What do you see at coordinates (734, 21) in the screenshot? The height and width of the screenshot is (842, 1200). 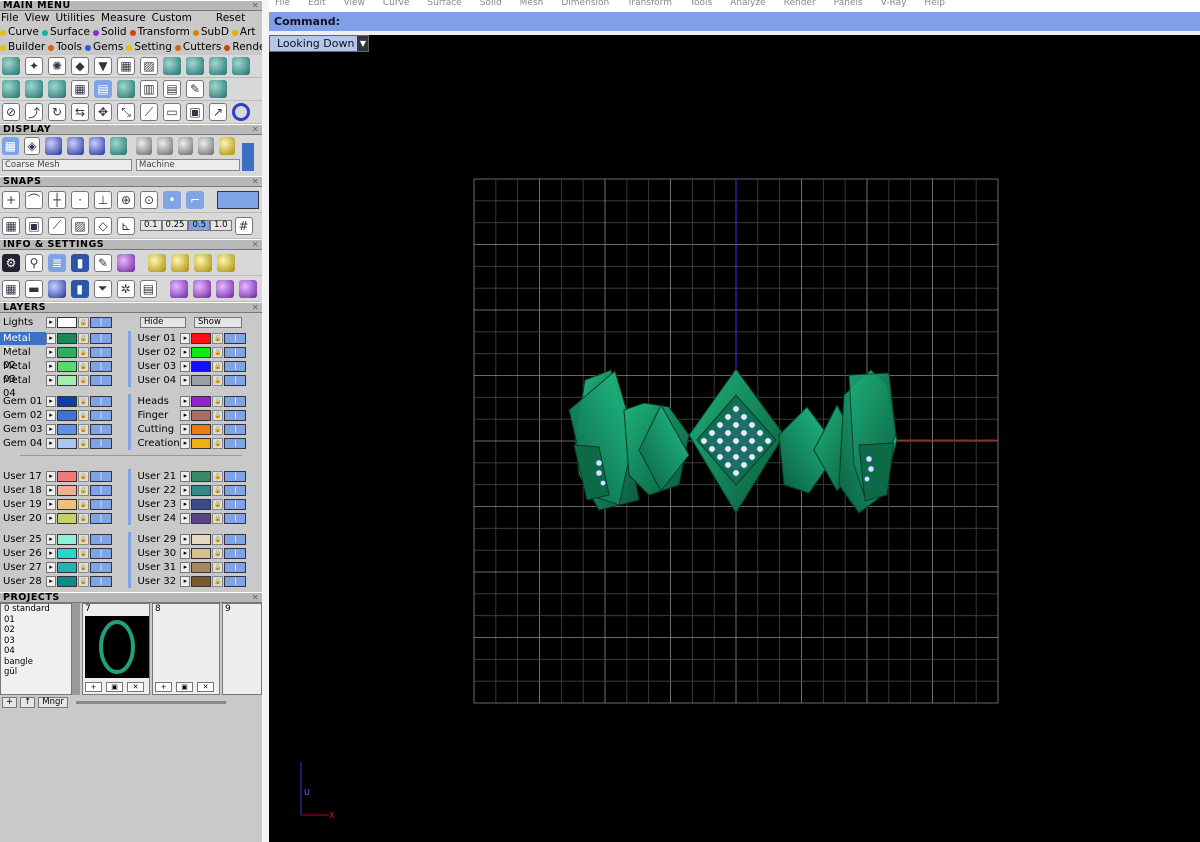 I see `command-bar: Command:` at bounding box center [734, 21].